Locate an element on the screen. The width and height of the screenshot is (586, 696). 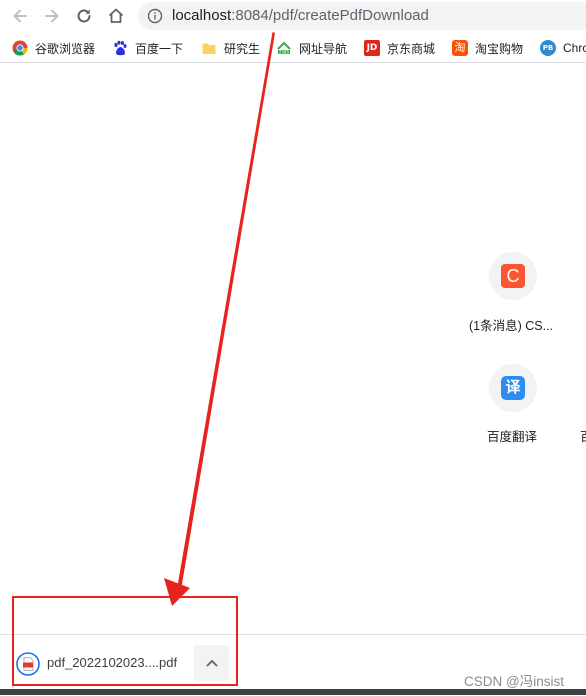
address-bar: localhost:8084/pdf/createPdfDownload is located at coordinates (362, 16).